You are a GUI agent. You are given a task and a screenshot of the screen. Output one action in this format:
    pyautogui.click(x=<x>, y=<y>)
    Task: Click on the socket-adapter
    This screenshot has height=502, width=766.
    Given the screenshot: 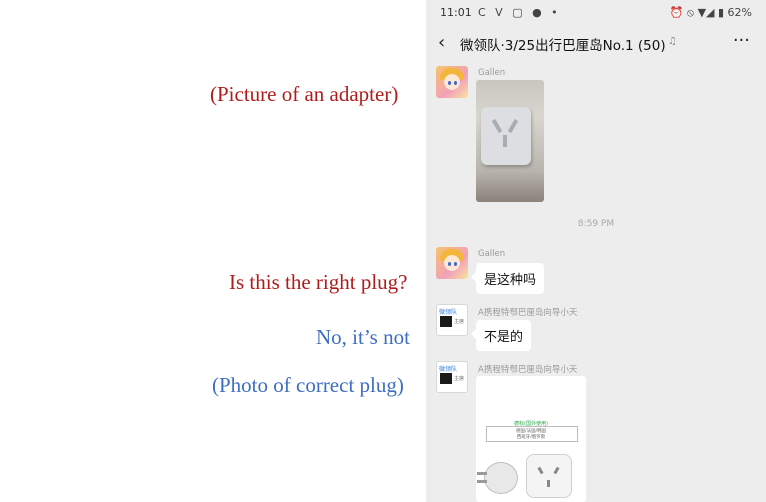 What is the action you would take?
    pyautogui.click(x=549, y=476)
    